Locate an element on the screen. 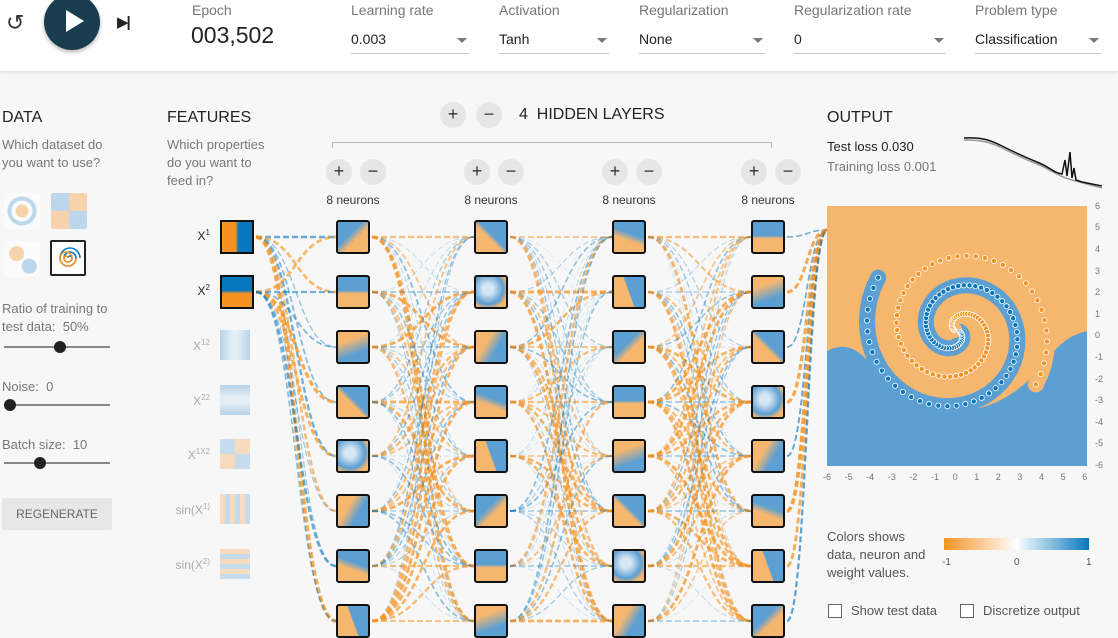 The image size is (1118, 638). remove-layer-button: − is located at coordinates (489, 115).